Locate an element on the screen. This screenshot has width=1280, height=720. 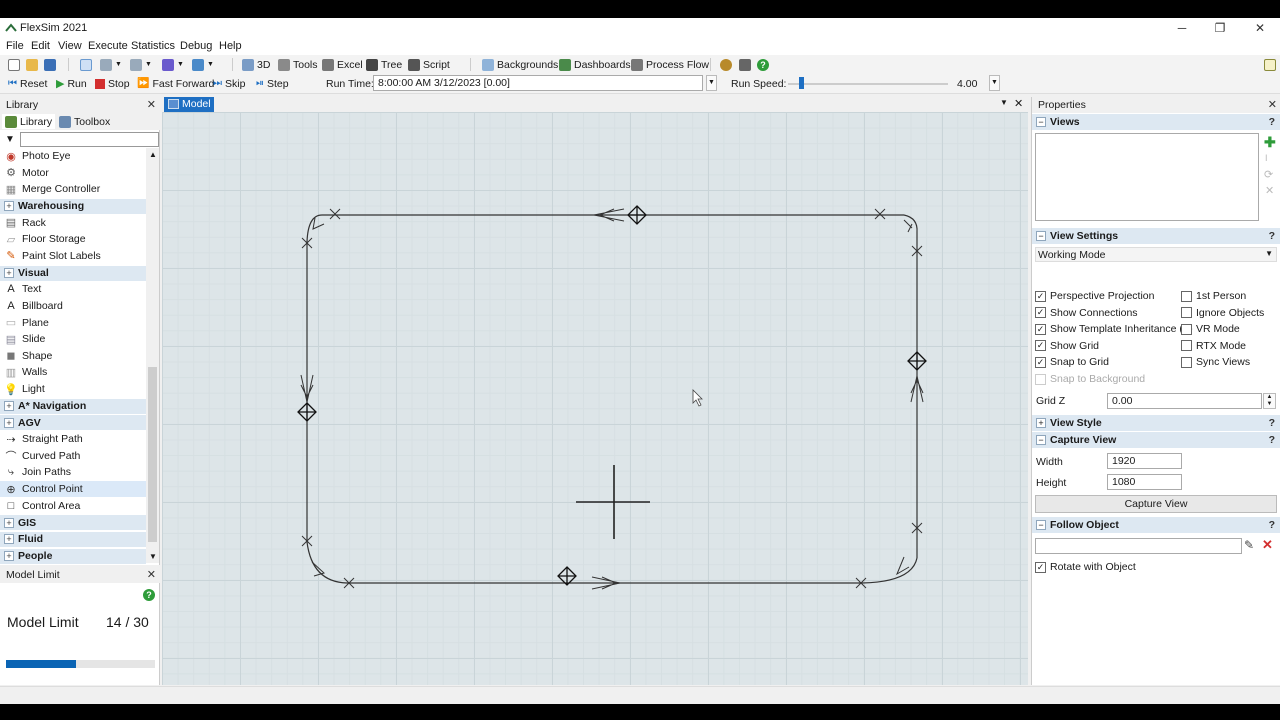
connect-mode-icon: ▼ is located at coordinates (111, 64).